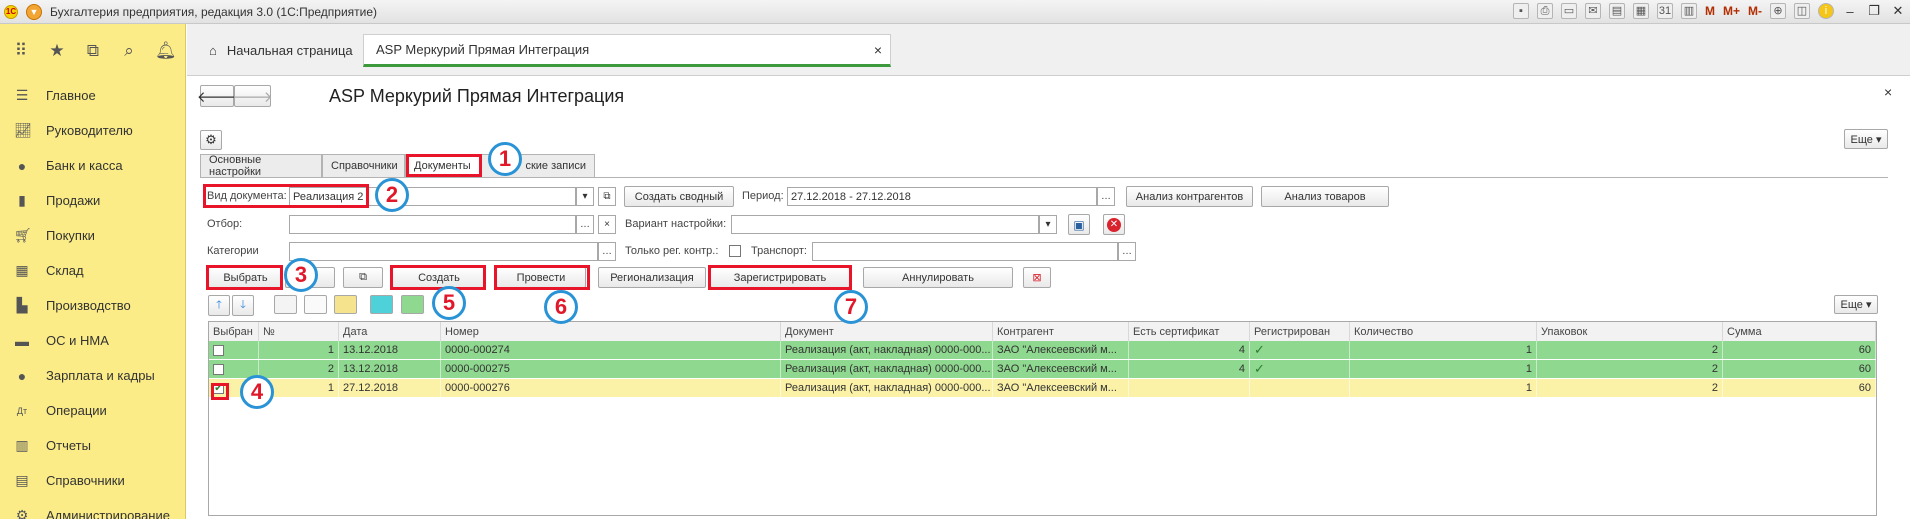 This screenshot has width=1910, height=519. Describe the element at coordinates (1856, 304) in the screenshot. I see `grid-more-button: Еще ▾` at that location.